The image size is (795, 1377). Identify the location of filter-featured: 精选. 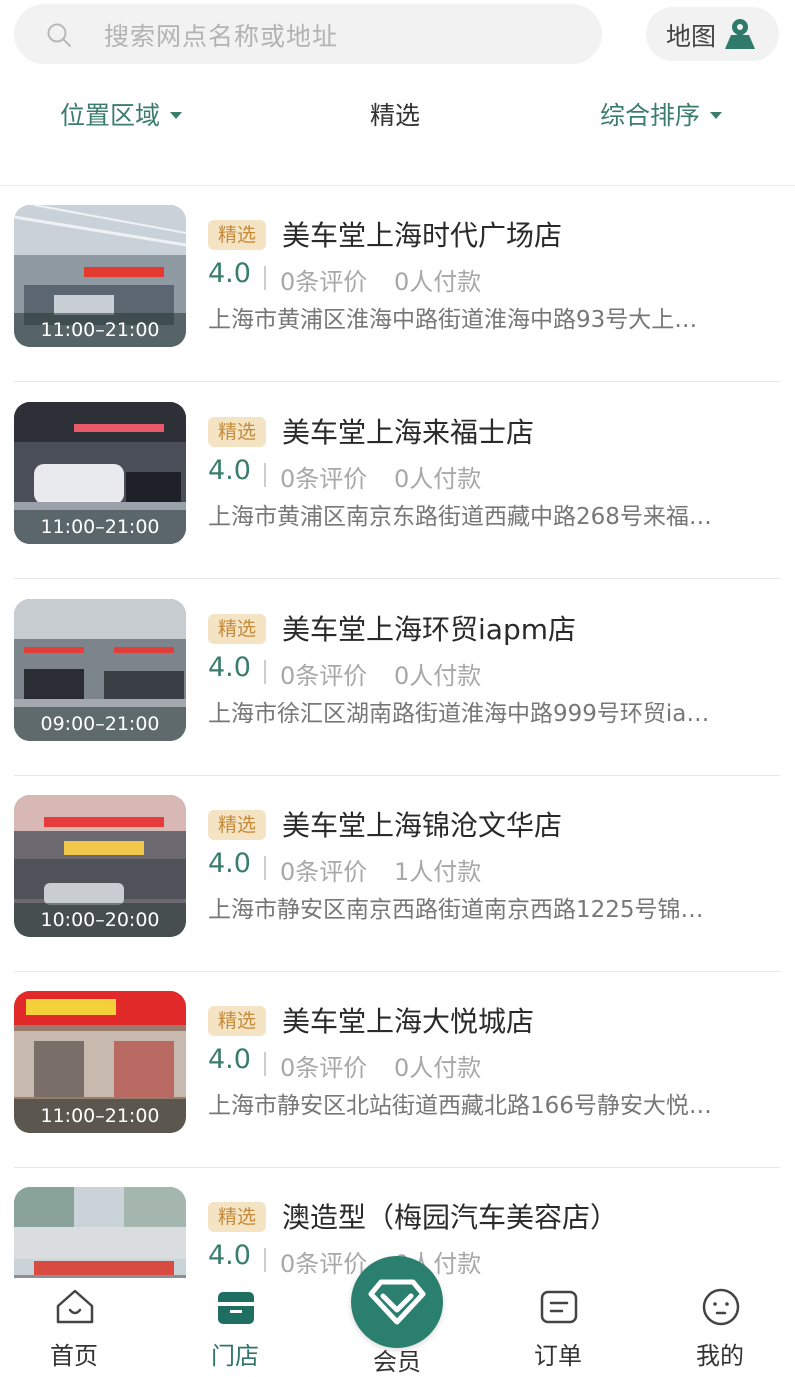
(395, 114).